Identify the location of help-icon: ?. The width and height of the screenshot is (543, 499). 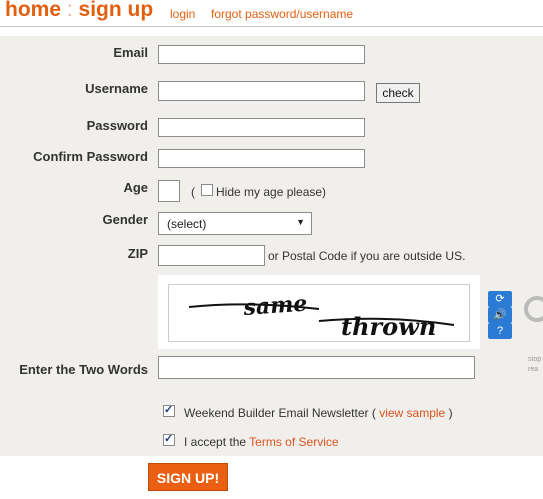
(500, 331).